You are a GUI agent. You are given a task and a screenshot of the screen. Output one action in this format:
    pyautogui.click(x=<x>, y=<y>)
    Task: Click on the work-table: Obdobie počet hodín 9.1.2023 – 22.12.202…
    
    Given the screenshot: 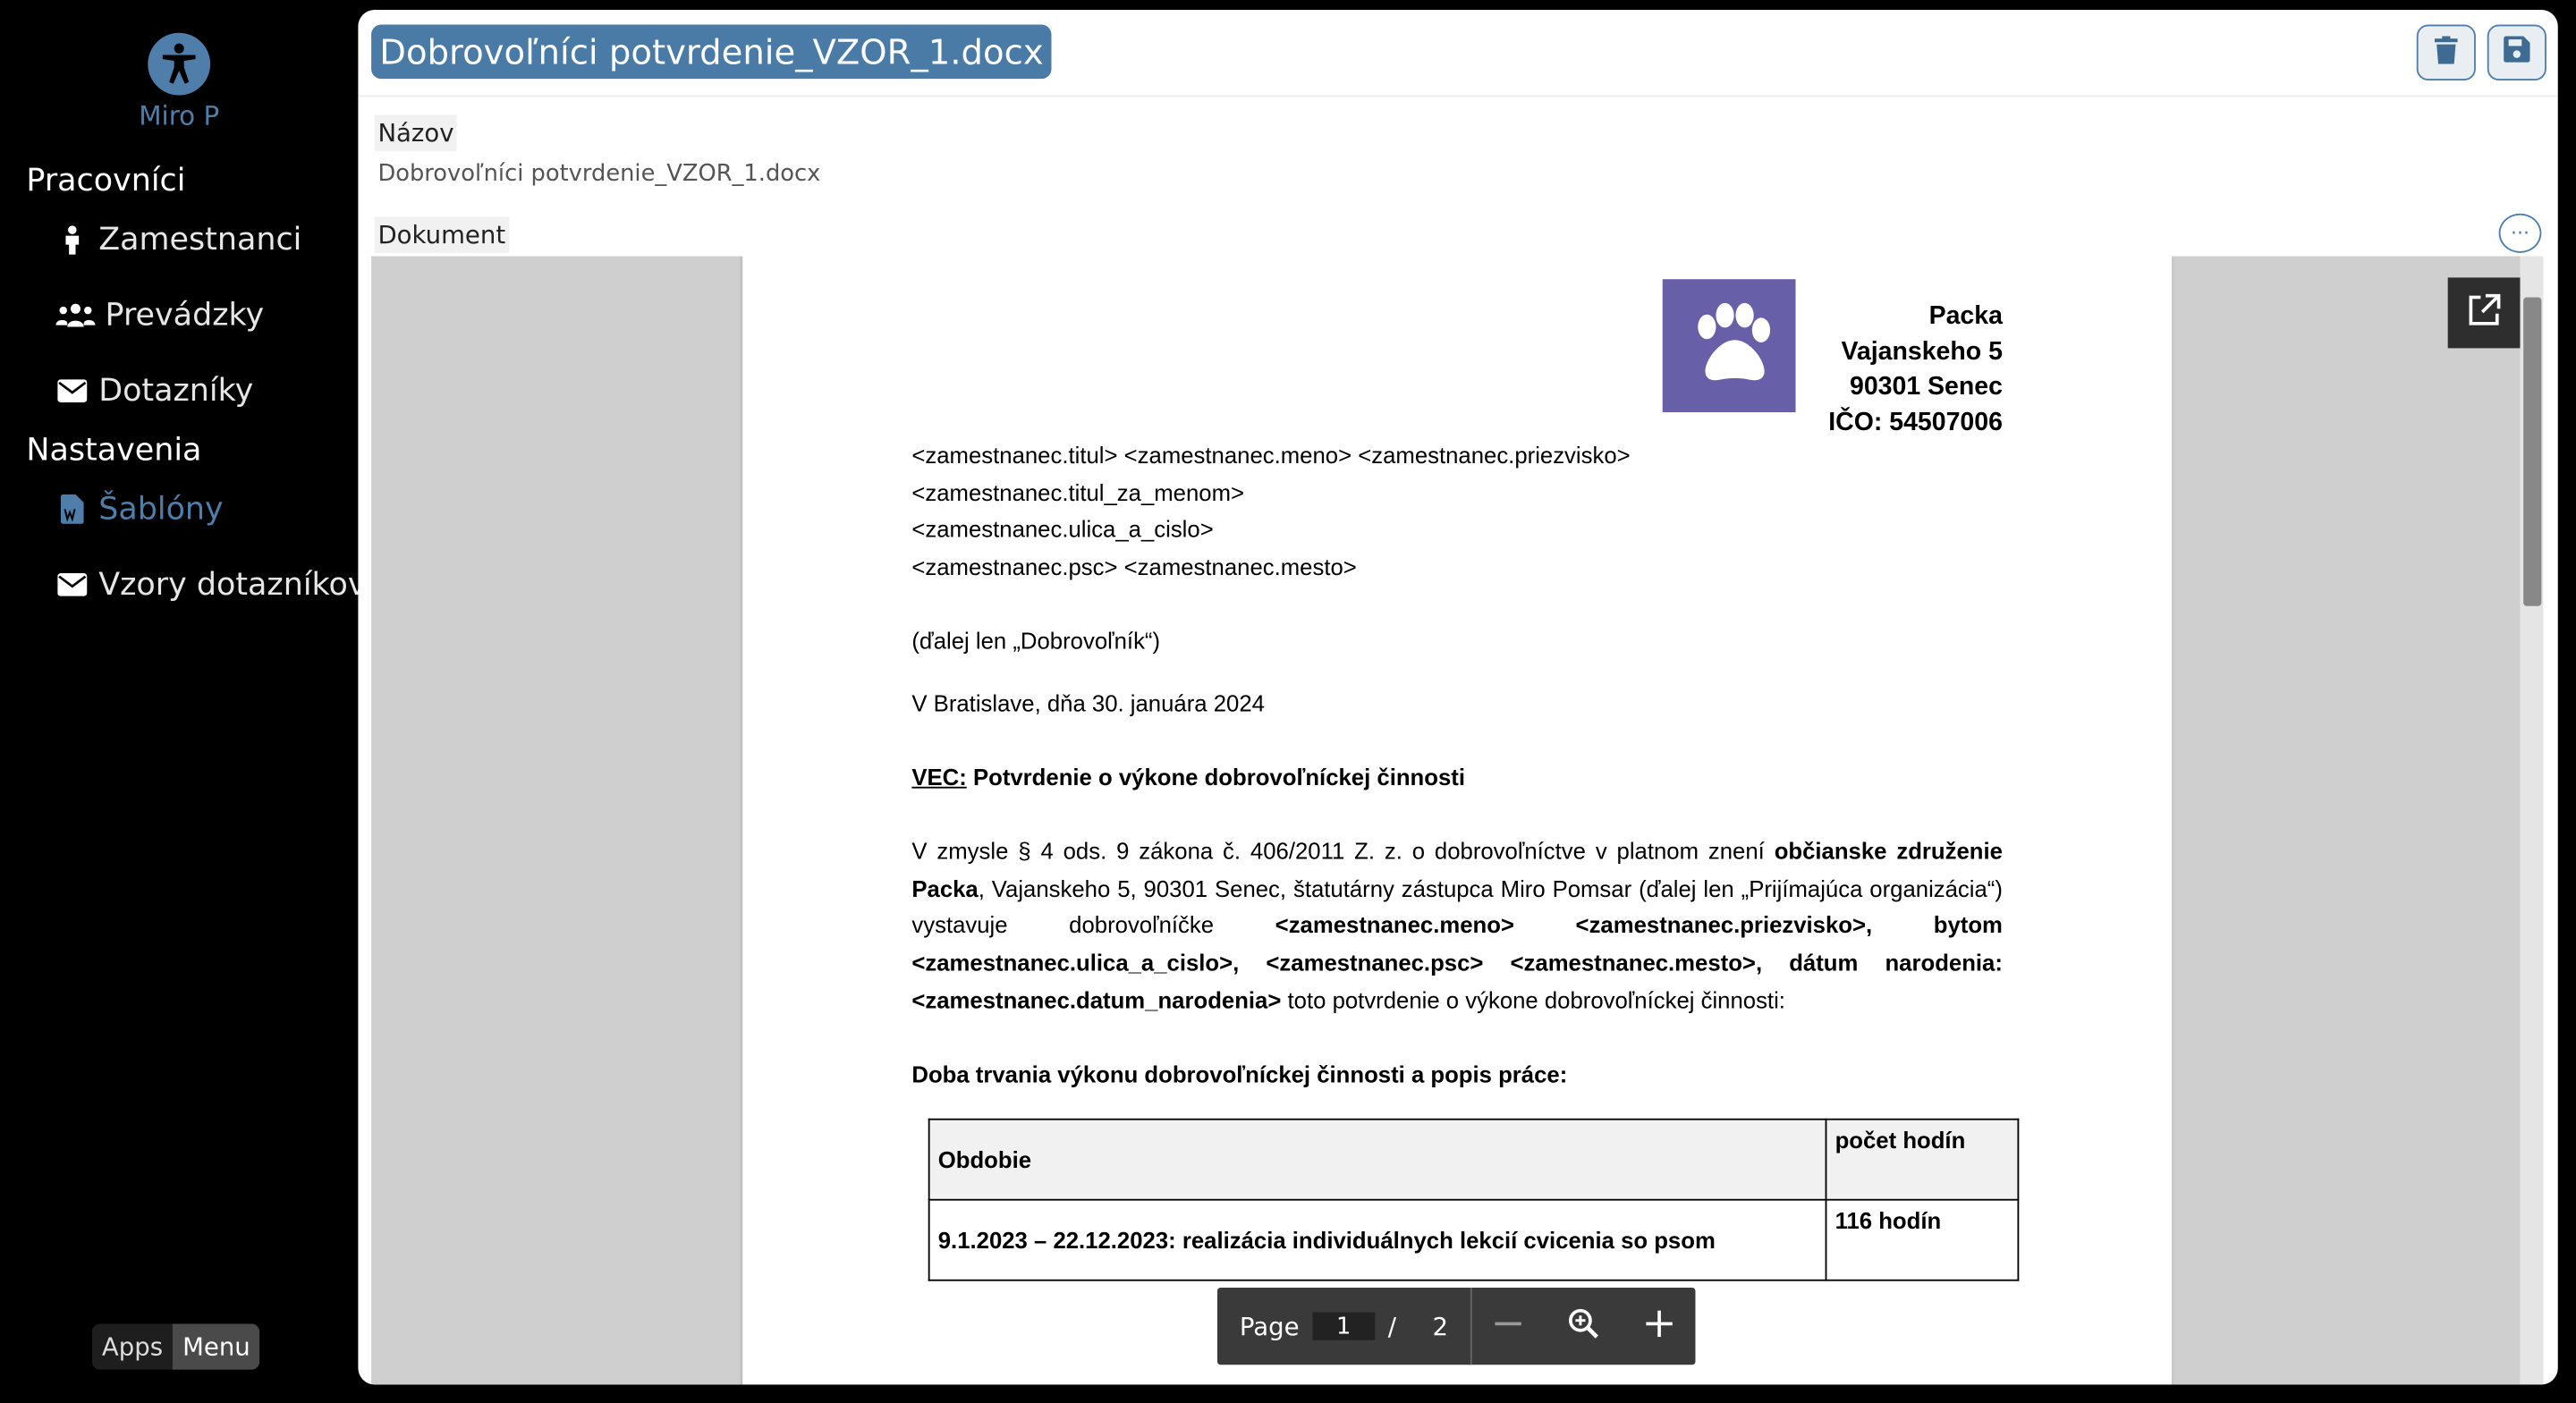 What is the action you would take?
    pyautogui.click(x=1474, y=1199)
    